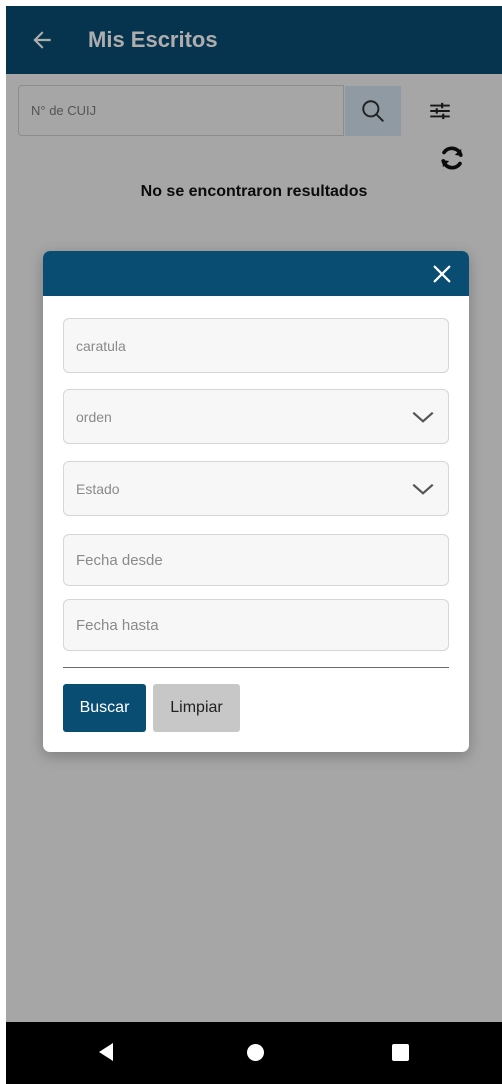 Image resolution: width=502 pixels, height=1084 pixels. I want to click on close-button, so click(442, 274).